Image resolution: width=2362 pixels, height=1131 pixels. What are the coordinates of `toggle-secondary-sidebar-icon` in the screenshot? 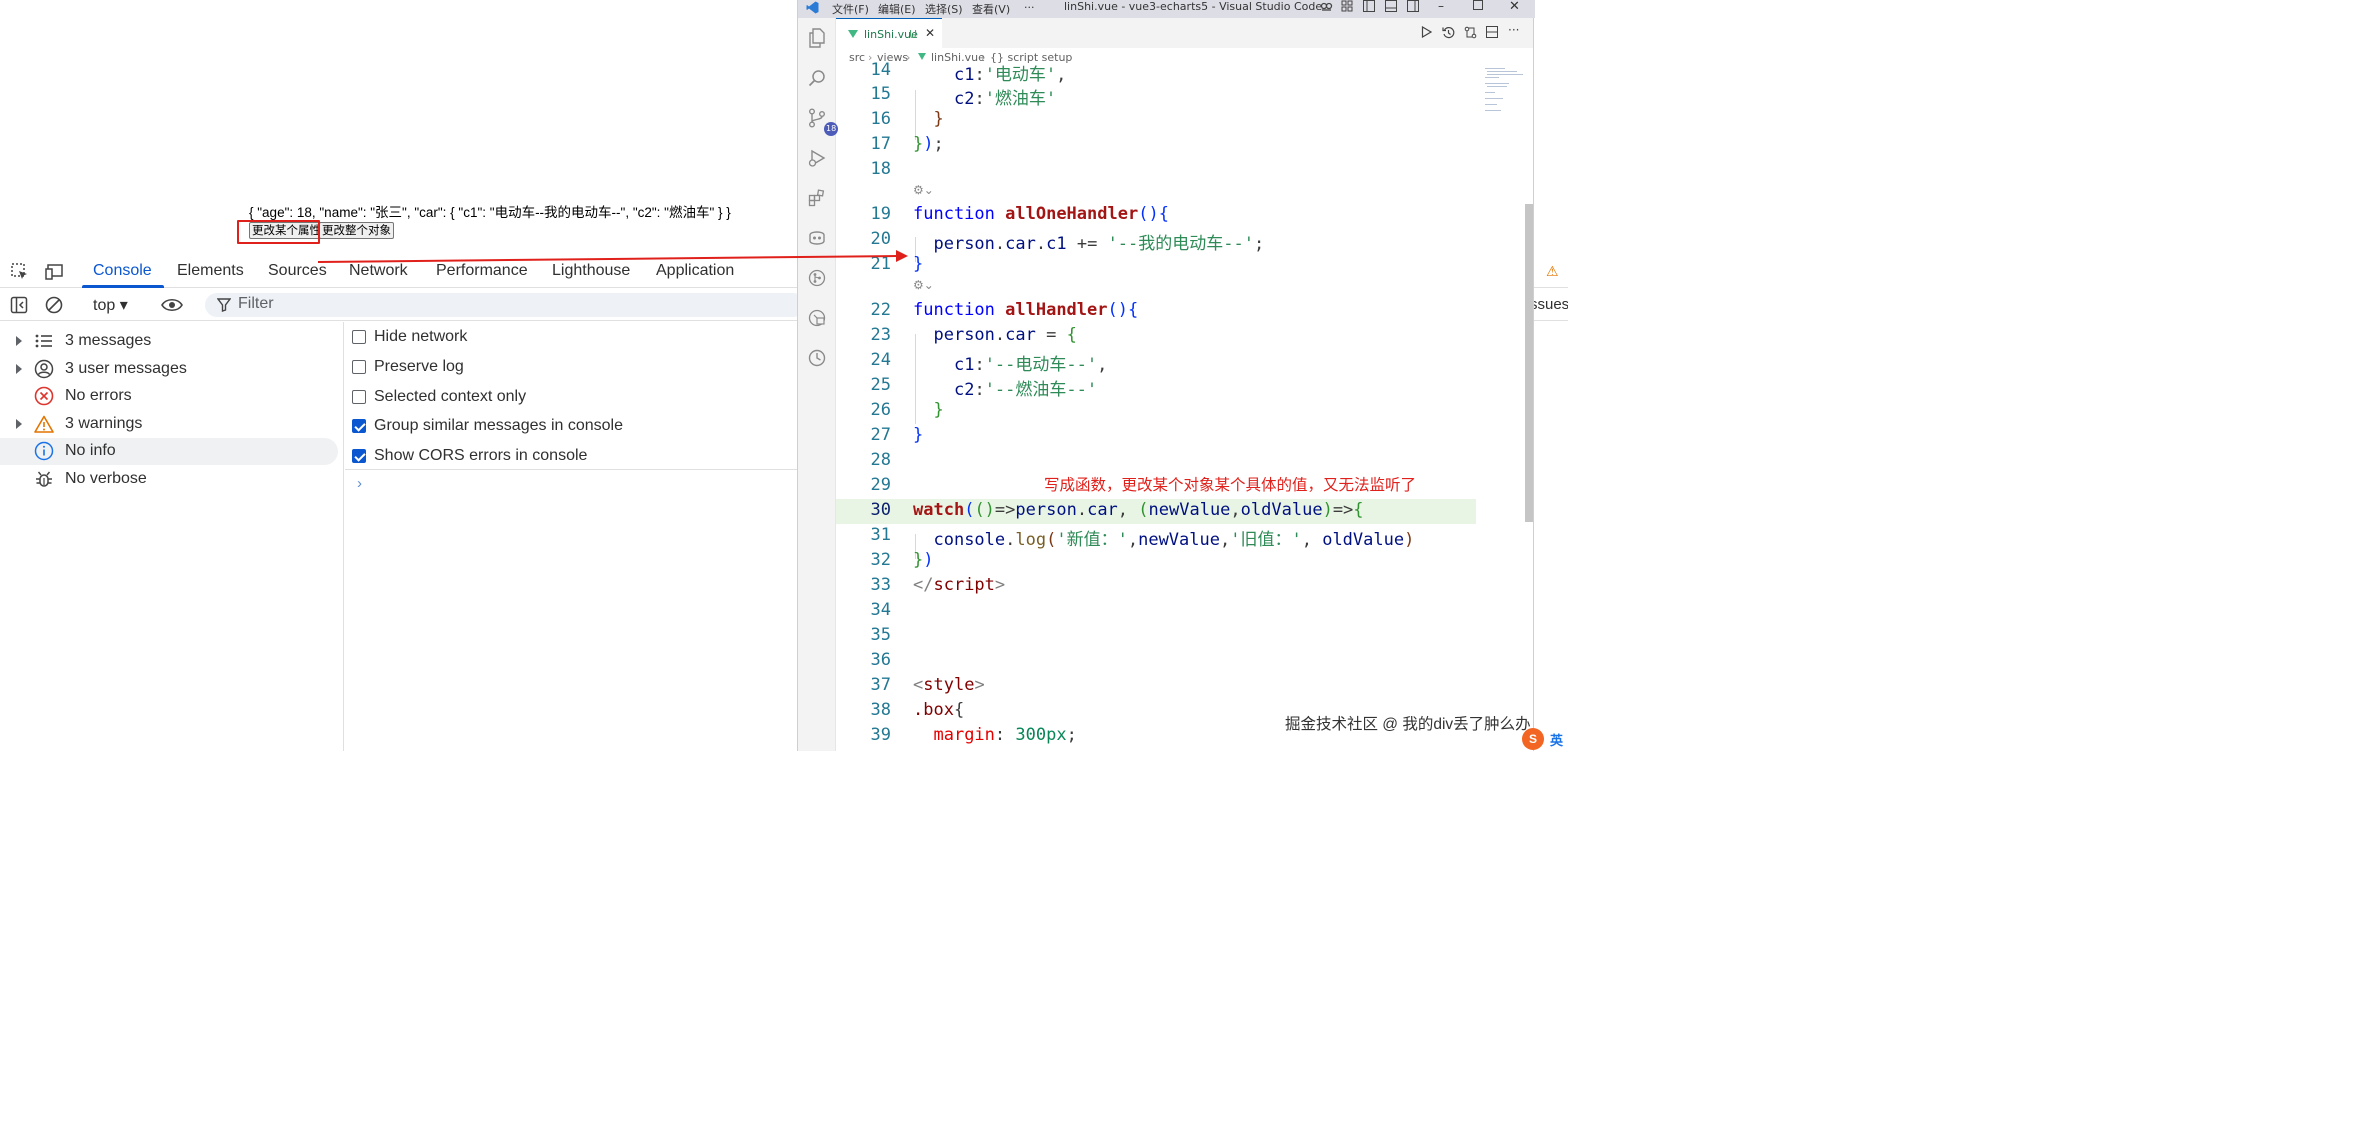 It's located at (1413, 7).